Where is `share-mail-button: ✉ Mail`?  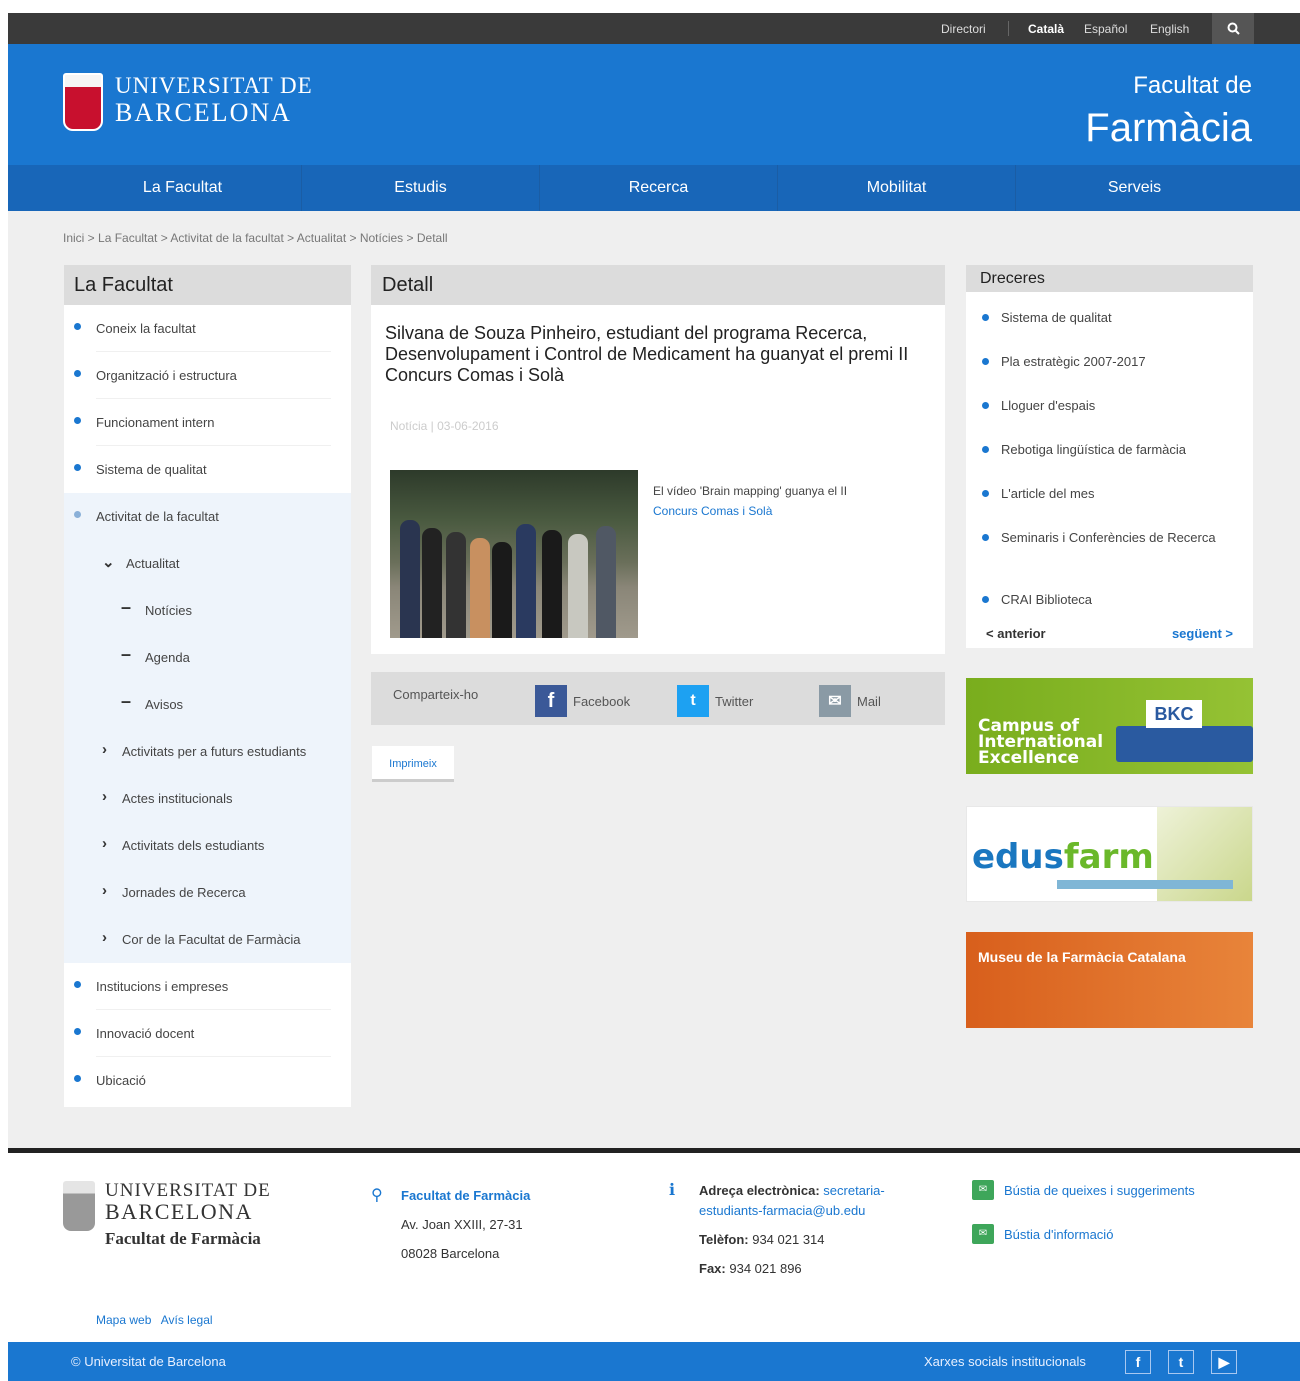
share-mail-button: ✉ Mail is located at coordinates (850, 701).